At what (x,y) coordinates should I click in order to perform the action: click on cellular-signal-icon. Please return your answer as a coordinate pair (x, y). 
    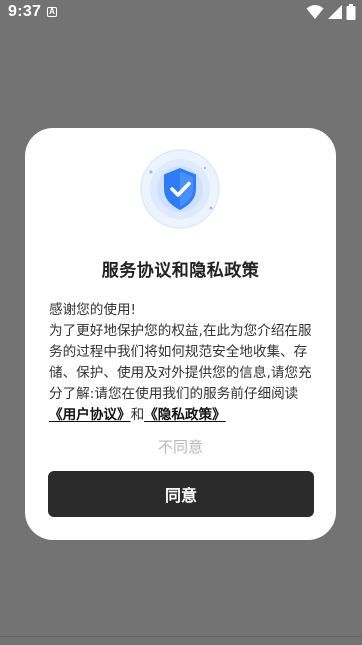
    Looking at the image, I should click on (335, 12).